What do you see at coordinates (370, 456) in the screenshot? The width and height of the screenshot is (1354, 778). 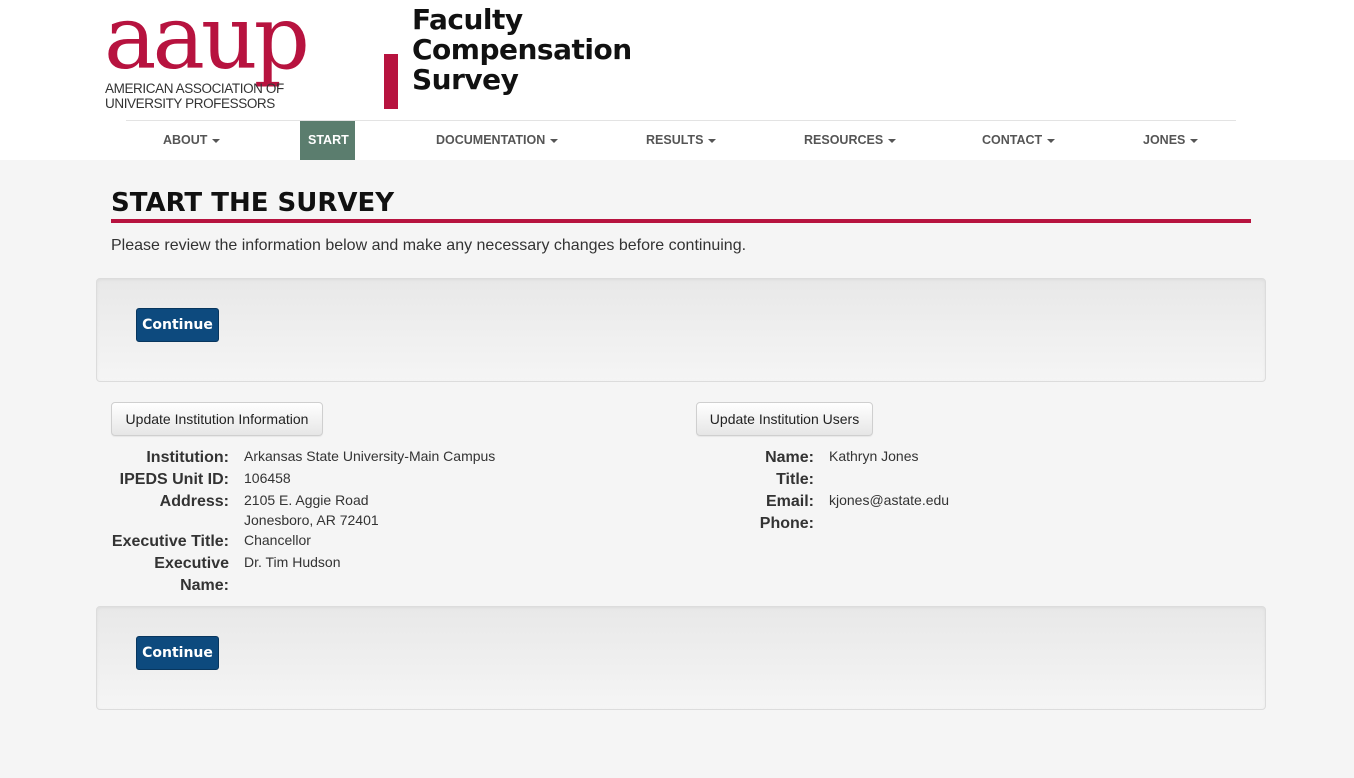 I see `institution-value: Arkansas State University-Main Campus` at bounding box center [370, 456].